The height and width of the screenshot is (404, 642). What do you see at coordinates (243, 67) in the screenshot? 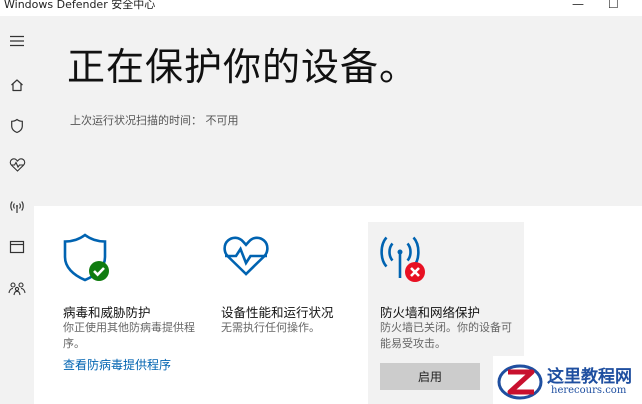
I see `page-title: 正在保护你的设备。` at bounding box center [243, 67].